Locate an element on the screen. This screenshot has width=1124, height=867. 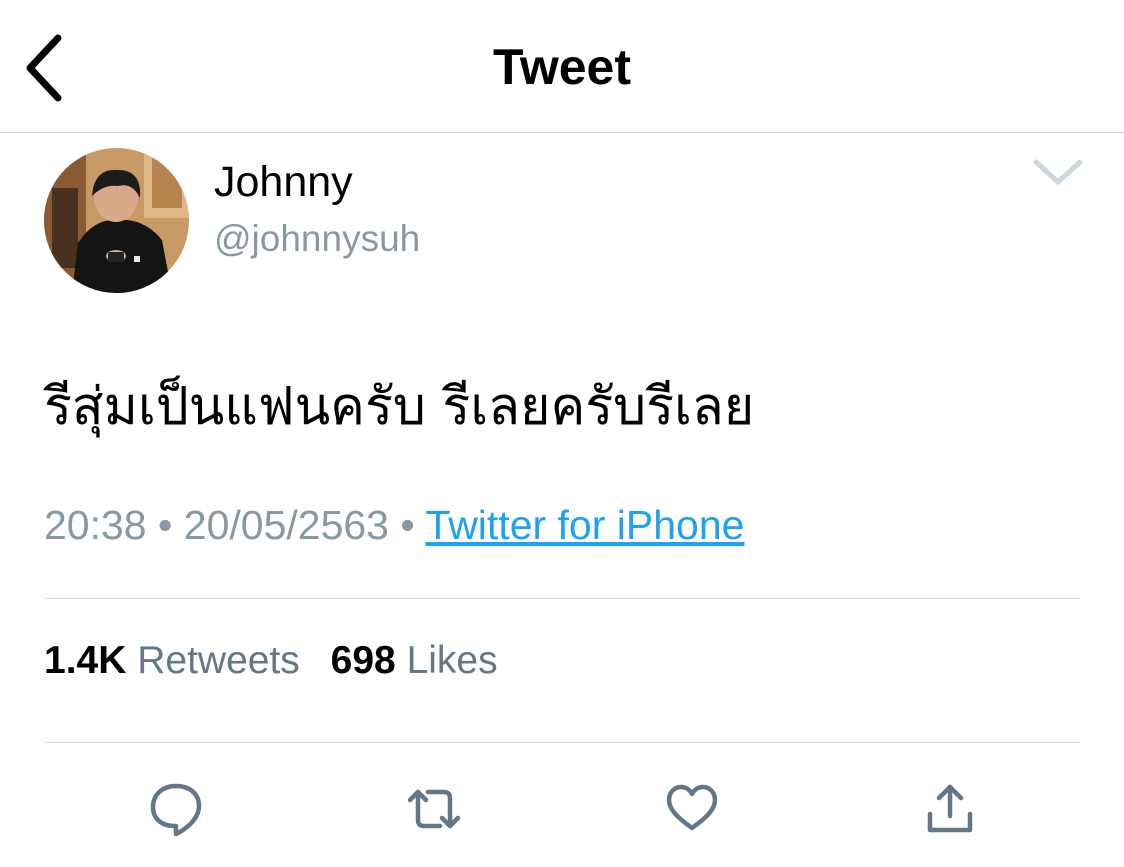
tweet-time: 20:38 is located at coordinates (95, 525).